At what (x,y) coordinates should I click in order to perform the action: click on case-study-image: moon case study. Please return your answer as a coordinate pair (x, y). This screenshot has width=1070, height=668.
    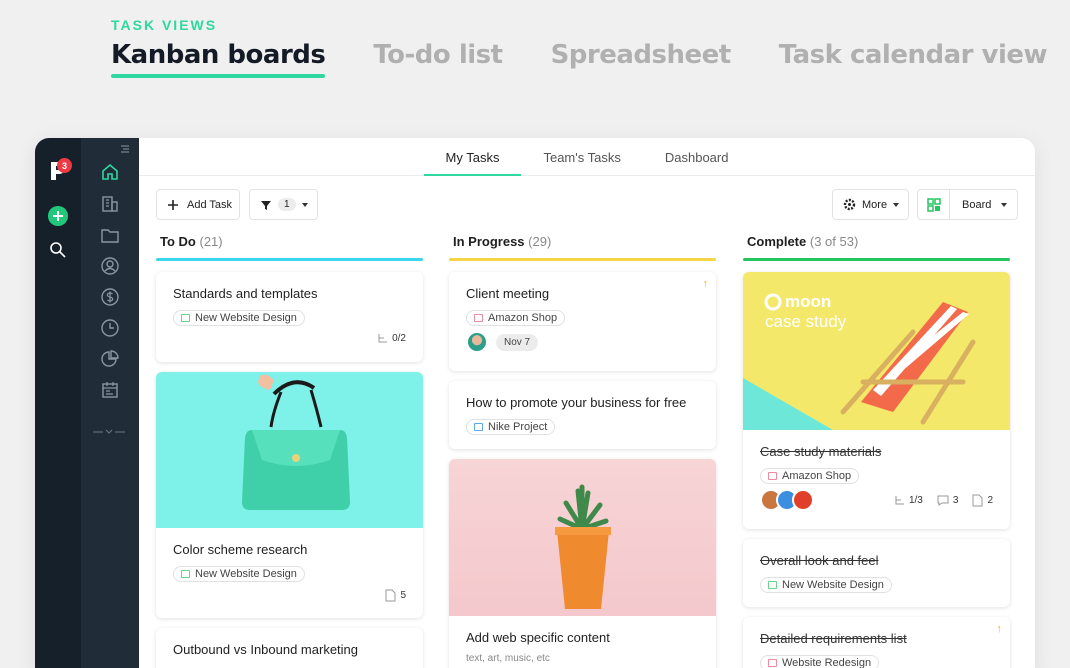
    Looking at the image, I should click on (876, 351).